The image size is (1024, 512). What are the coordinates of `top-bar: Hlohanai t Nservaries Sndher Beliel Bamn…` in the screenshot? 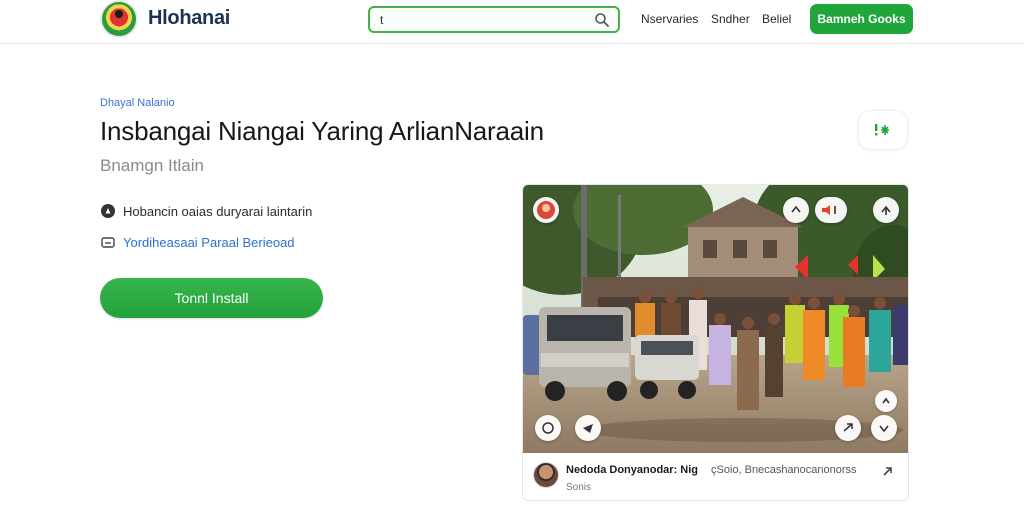 It's located at (512, 22).